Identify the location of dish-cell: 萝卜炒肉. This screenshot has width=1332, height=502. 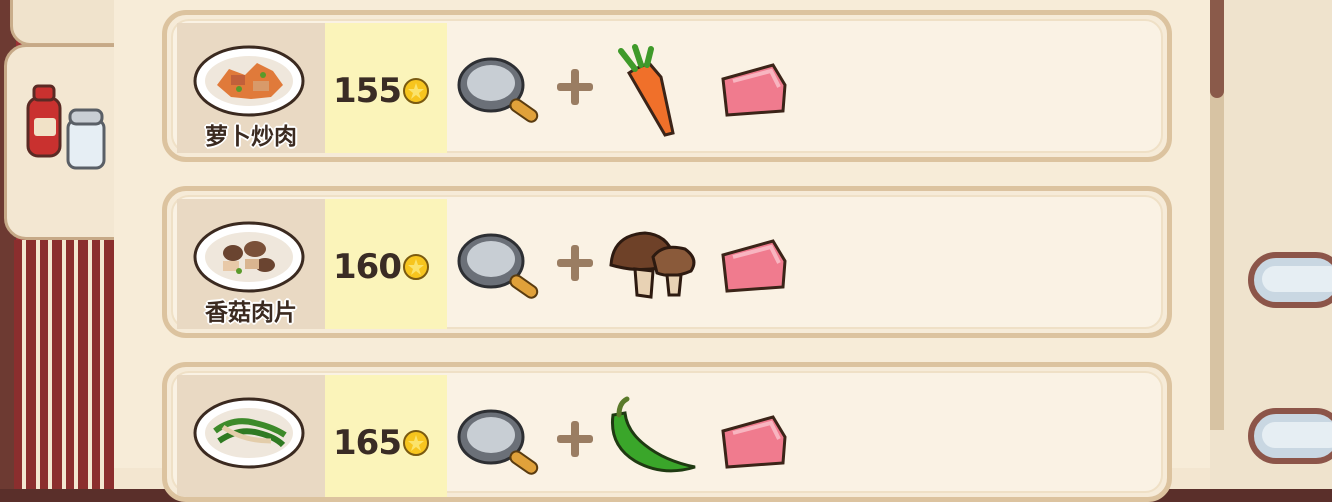
(251, 88).